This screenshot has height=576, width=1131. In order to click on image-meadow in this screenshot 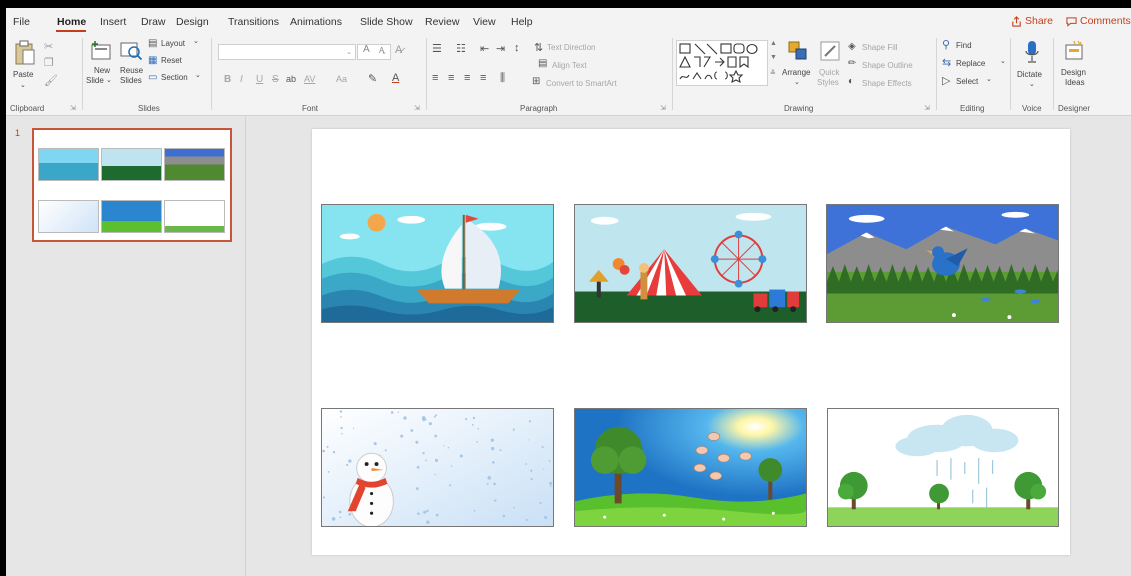, I will do `click(690, 467)`.